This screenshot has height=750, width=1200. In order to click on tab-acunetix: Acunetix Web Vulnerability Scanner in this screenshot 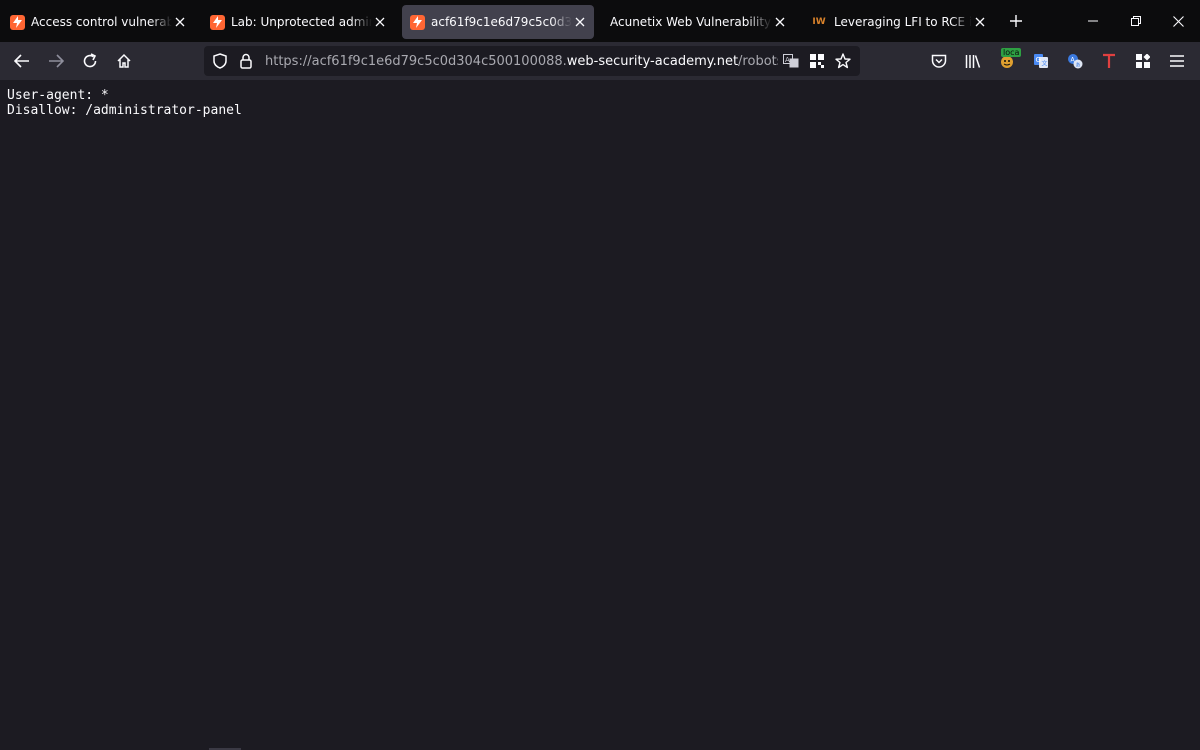, I will do `click(698, 22)`.